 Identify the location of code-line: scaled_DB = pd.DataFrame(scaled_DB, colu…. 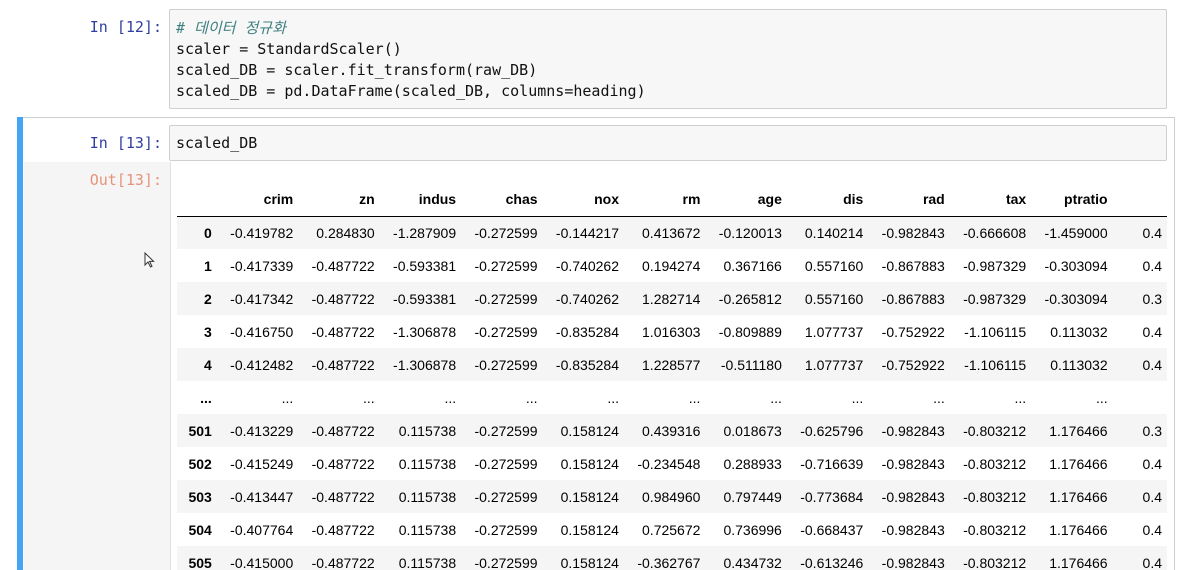
(411, 91).